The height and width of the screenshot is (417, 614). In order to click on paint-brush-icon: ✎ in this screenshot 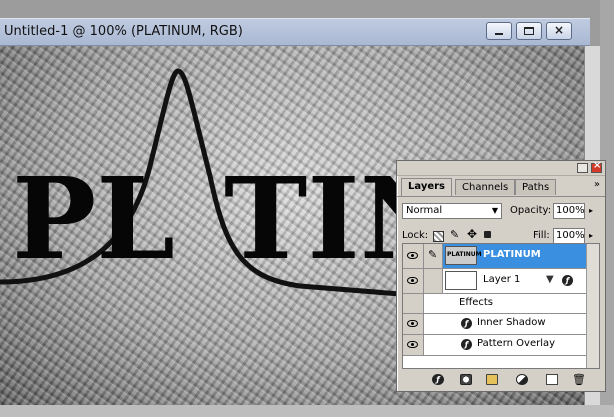, I will do `click(433, 254)`.